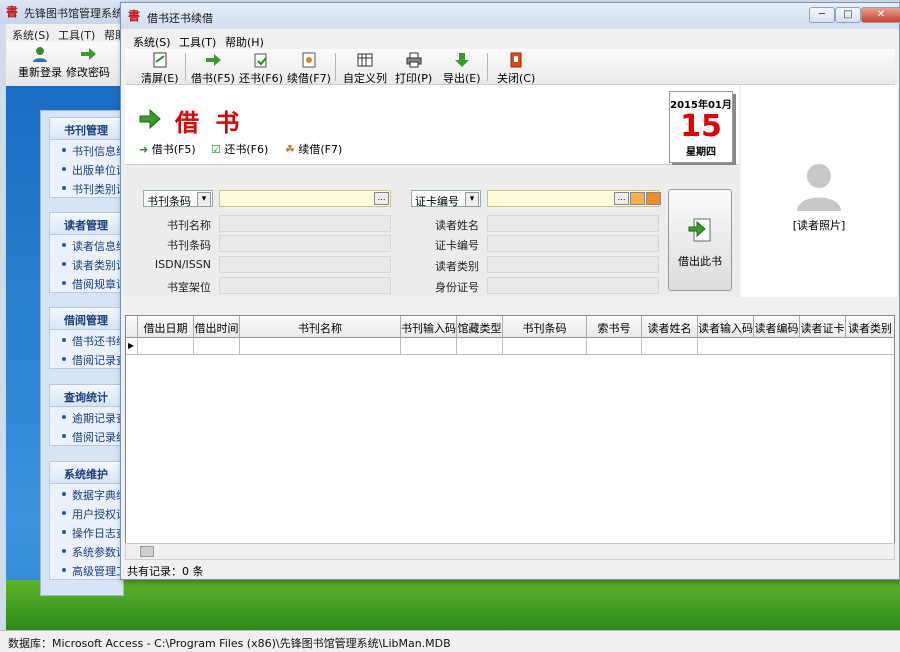 This screenshot has width=900, height=652. I want to click on checkout-button: 借出此书, so click(700, 240).